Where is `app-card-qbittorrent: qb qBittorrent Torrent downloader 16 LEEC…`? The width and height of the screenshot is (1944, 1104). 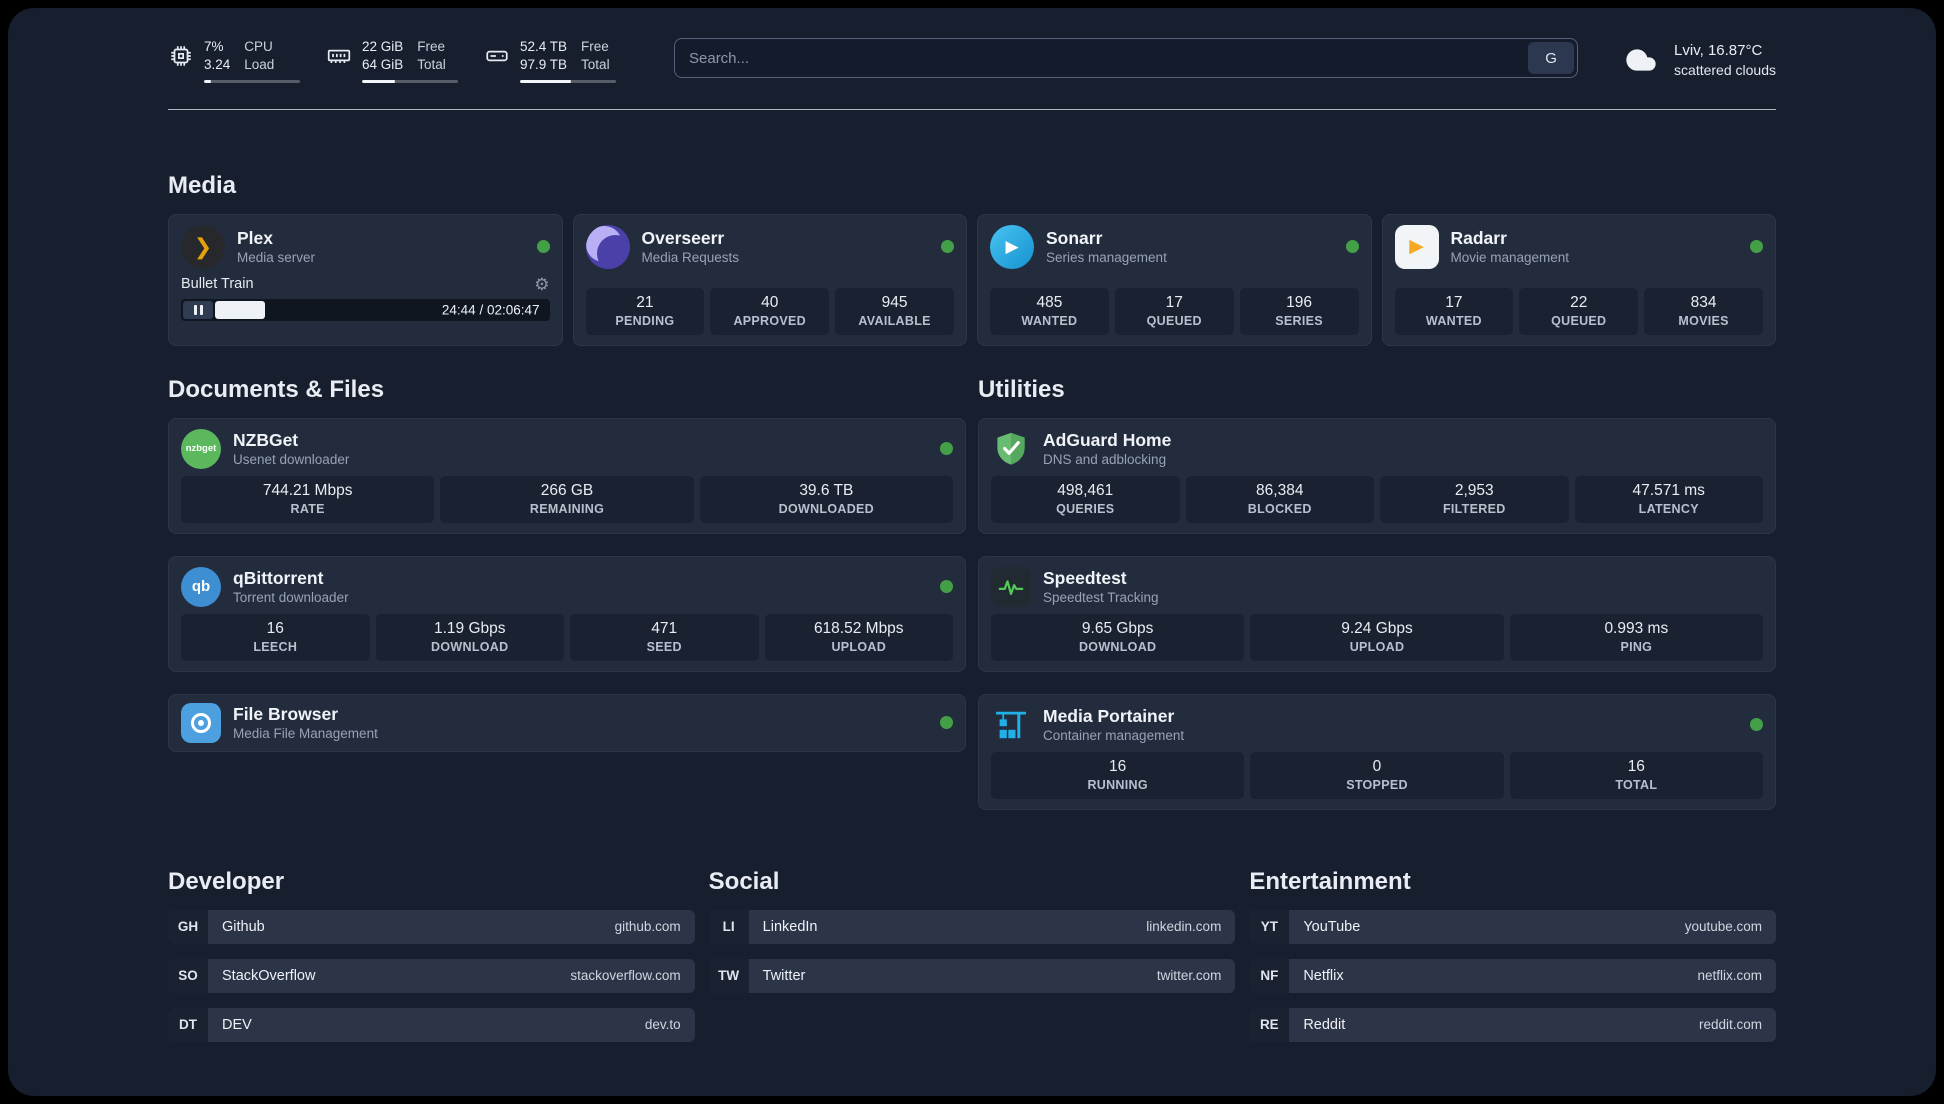 app-card-qbittorrent: qb qBittorrent Torrent downloader 16 LEEC… is located at coordinates (567, 613).